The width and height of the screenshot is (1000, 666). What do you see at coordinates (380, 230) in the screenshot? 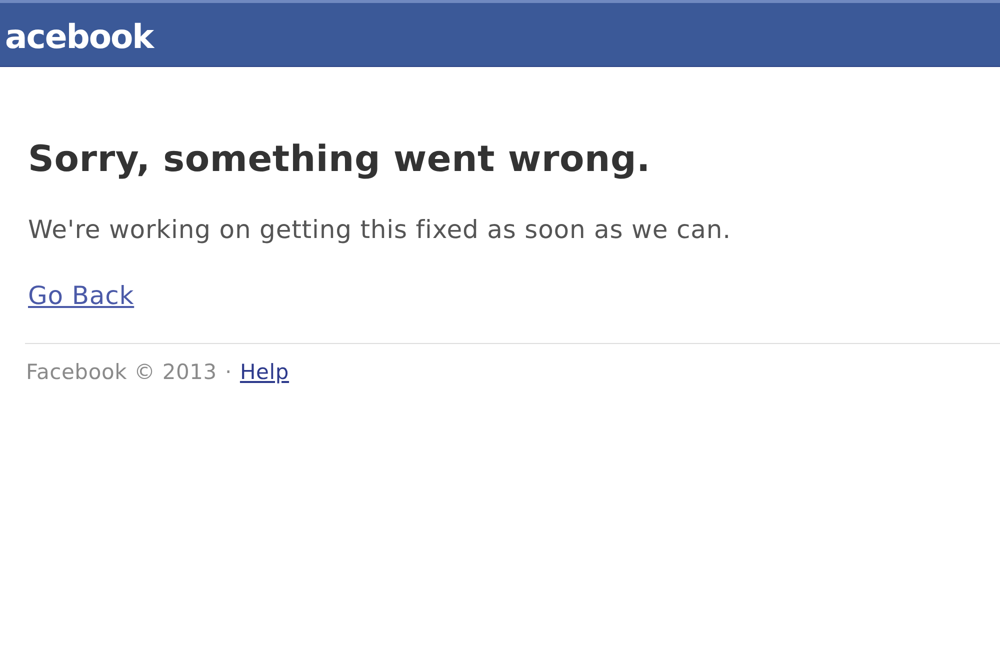
I see `error-message: We're working on getting this fixed as soon as we can.` at bounding box center [380, 230].